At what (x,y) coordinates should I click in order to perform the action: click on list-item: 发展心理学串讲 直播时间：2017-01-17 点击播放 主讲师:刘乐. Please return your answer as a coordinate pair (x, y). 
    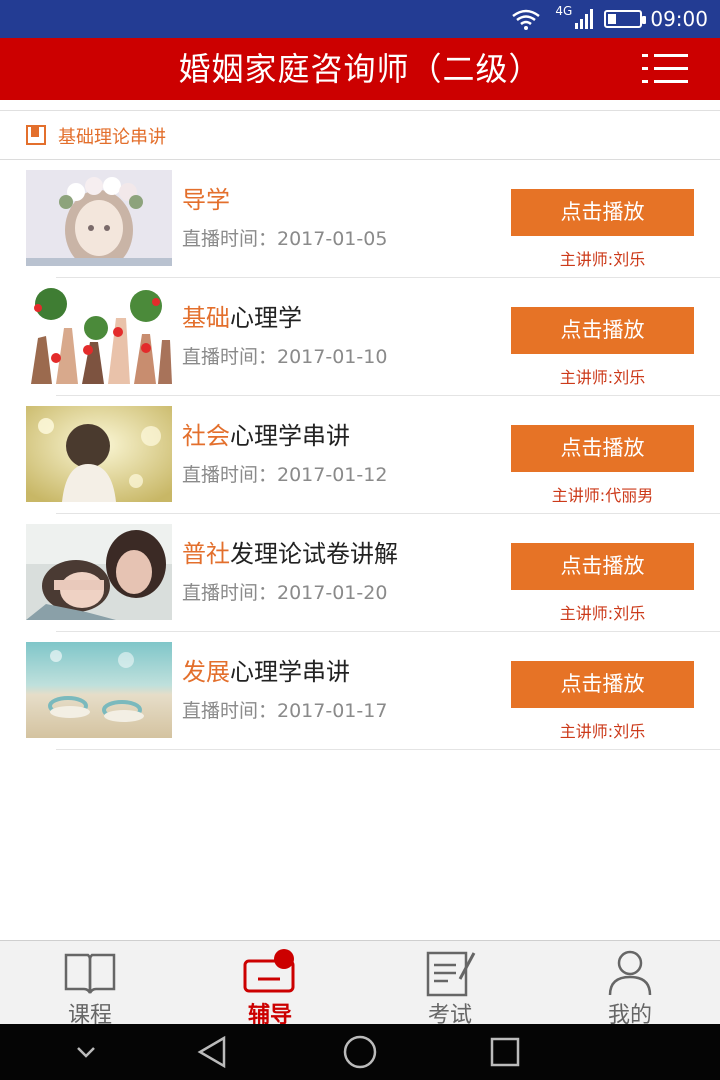
    Looking at the image, I should click on (360, 691).